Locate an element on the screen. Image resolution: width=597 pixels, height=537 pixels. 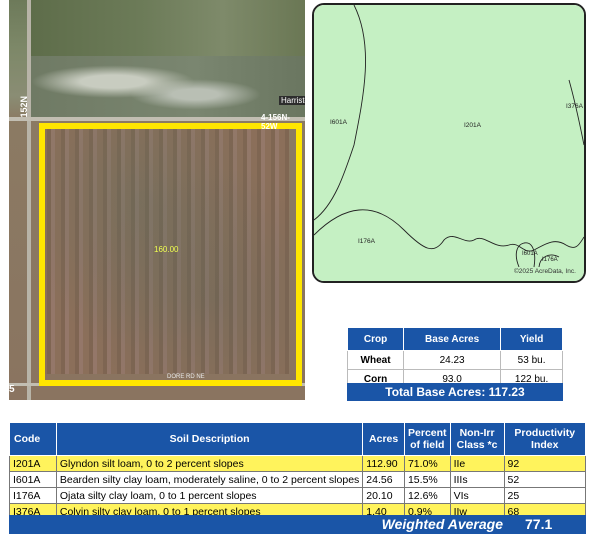
soil-code: I201A is located at coordinates (33, 463).